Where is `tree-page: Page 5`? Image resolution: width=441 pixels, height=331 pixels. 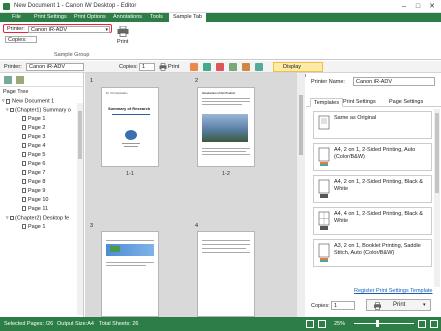 tree-page: Page 5 is located at coordinates (33, 155).